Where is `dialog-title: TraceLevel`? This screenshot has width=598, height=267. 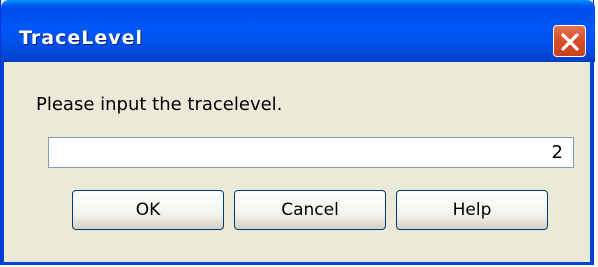
dialog-title: TraceLevel is located at coordinates (81, 38).